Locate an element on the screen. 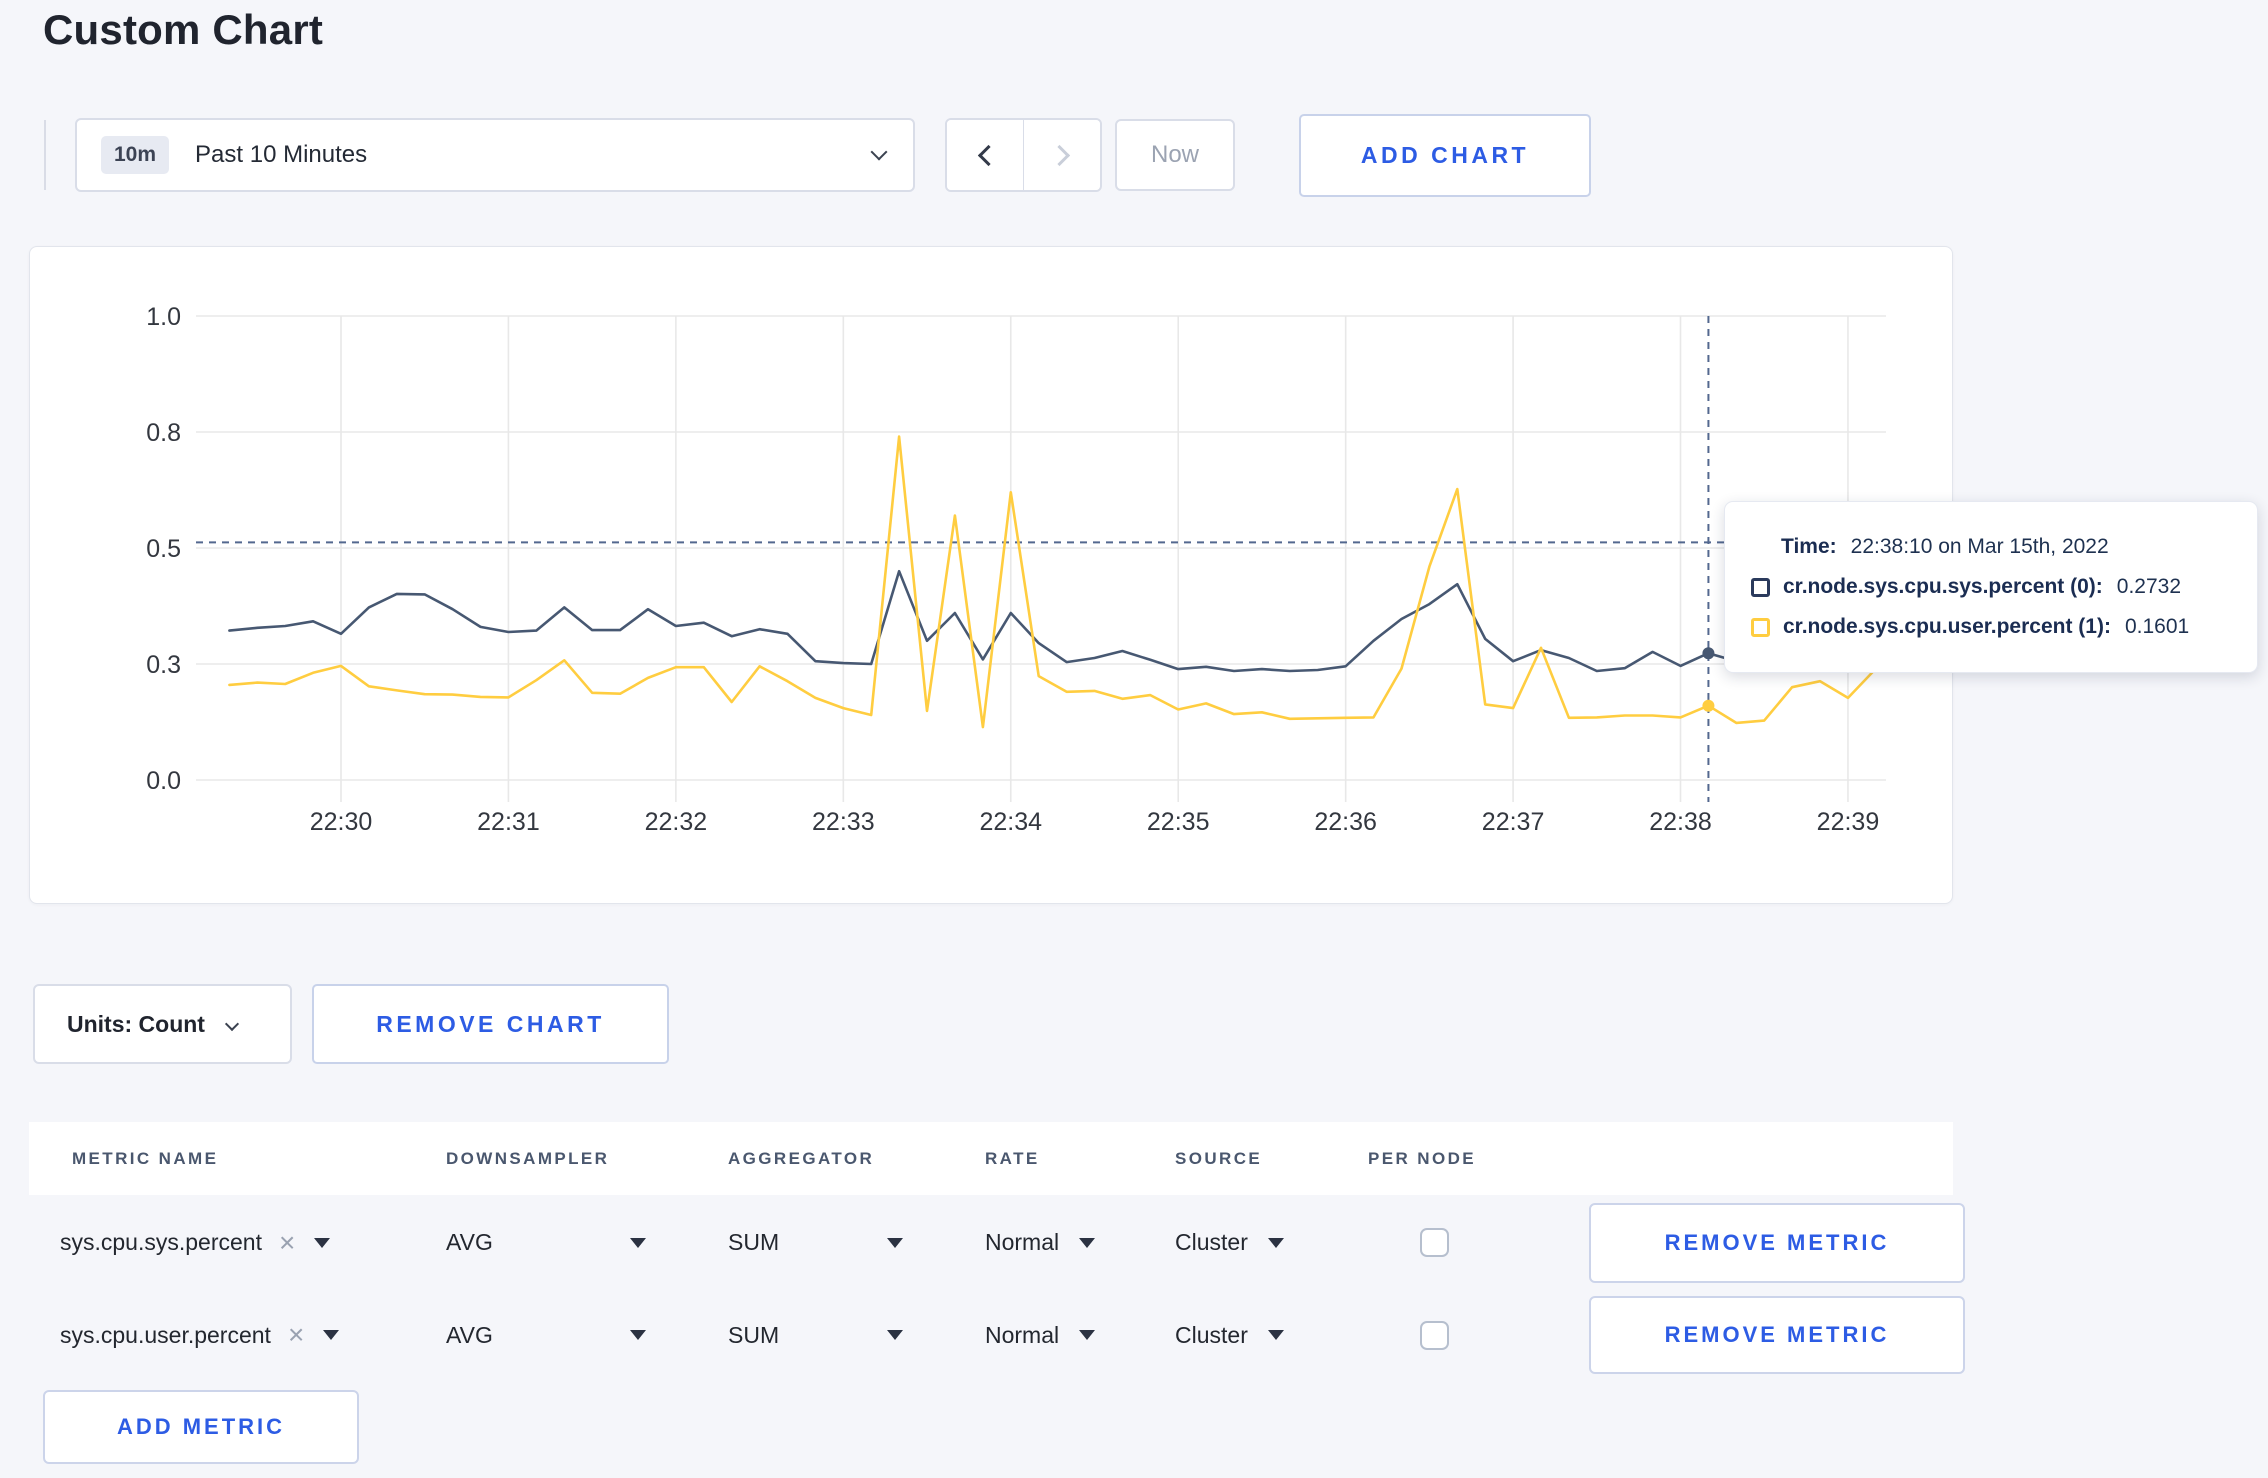 Image resolution: width=2268 pixels, height=1478 pixels. page-title: Custom Chart is located at coordinates (183, 29).